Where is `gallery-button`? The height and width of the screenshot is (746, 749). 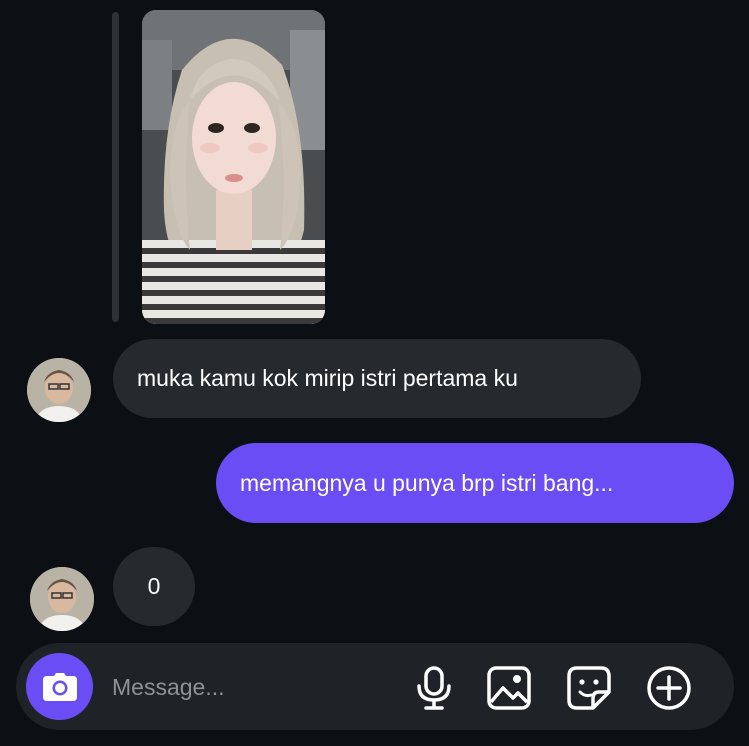 gallery-button is located at coordinates (509, 688).